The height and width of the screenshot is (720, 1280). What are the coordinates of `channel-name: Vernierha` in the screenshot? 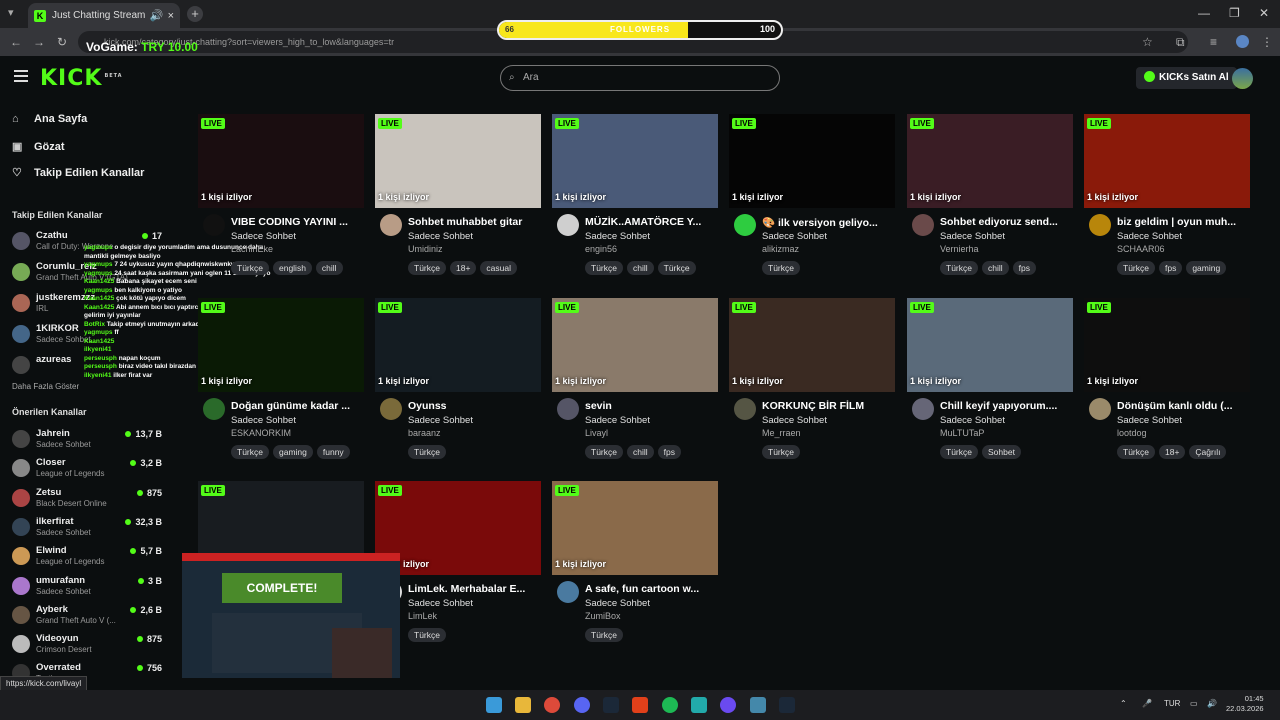 It's located at (959, 249).